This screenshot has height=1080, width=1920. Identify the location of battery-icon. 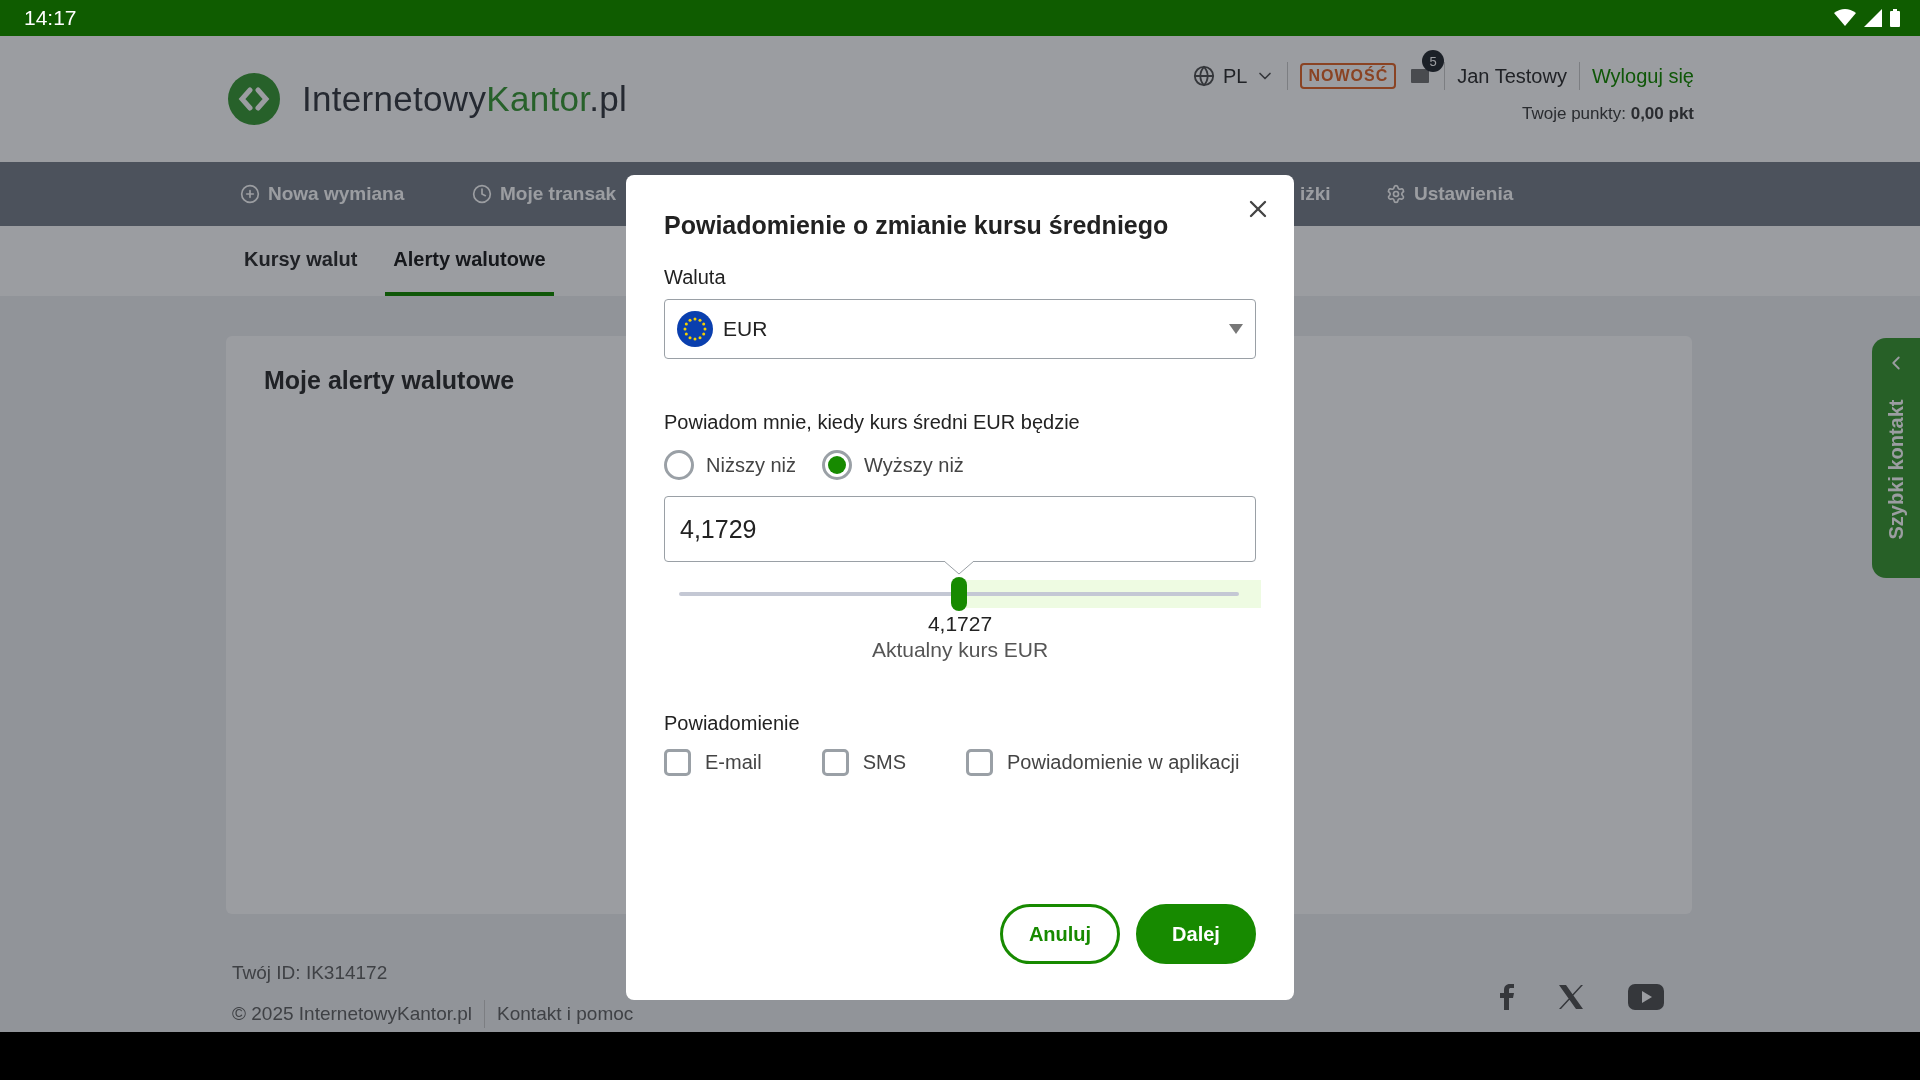
(1895, 18).